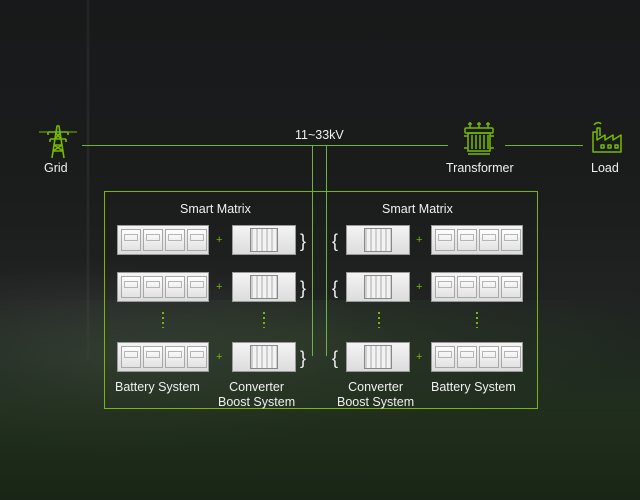  What do you see at coordinates (375, 387) in the screenshot?
I see `right-converter-label-line1: Converter` at bounding box center [375, 387].